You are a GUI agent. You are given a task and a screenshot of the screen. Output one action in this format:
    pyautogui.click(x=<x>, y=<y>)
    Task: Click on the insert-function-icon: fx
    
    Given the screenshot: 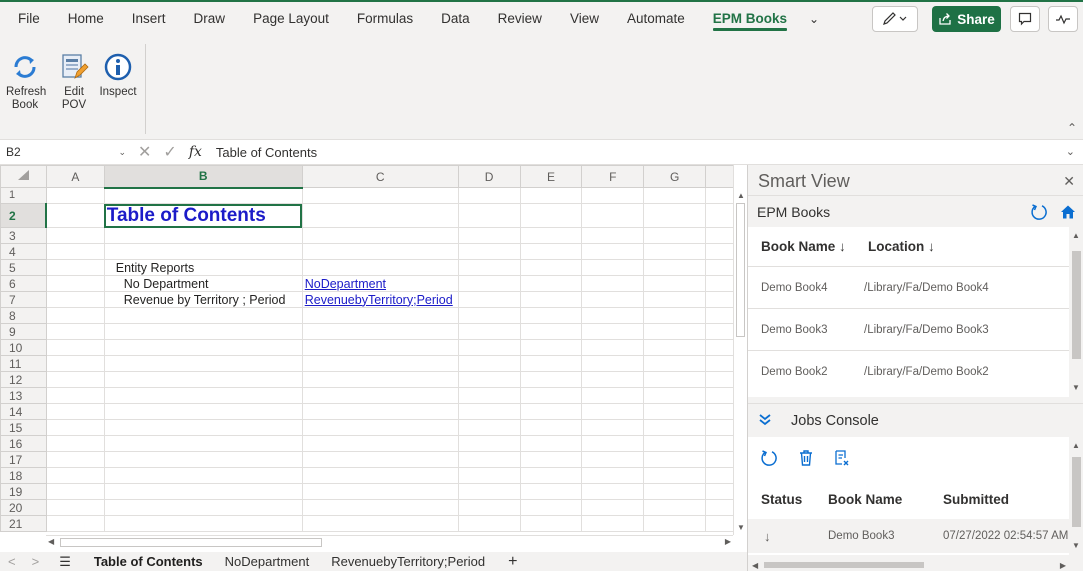 What is the action you would take?
    pyautogui.click(x=195, y=152)
    